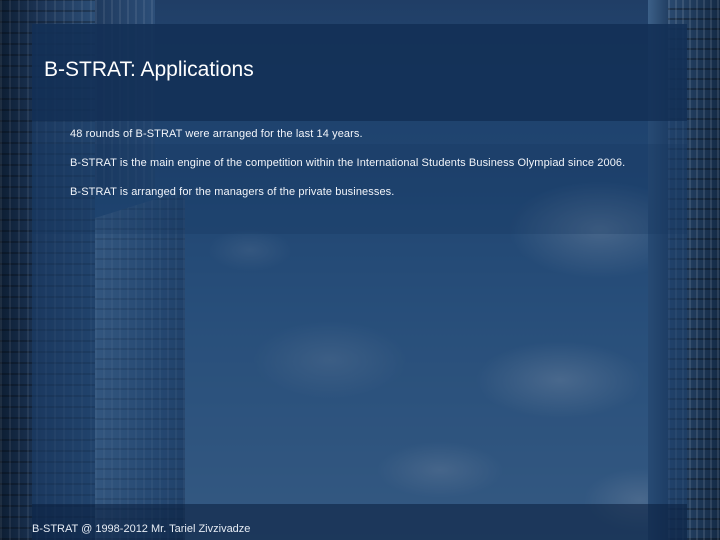 The image size is (720, 540). What do you see at coordinates (149, 69) in the screenshot?
I see `slide-title: B-STRAT: Applications` at bounding box center [149, 69].